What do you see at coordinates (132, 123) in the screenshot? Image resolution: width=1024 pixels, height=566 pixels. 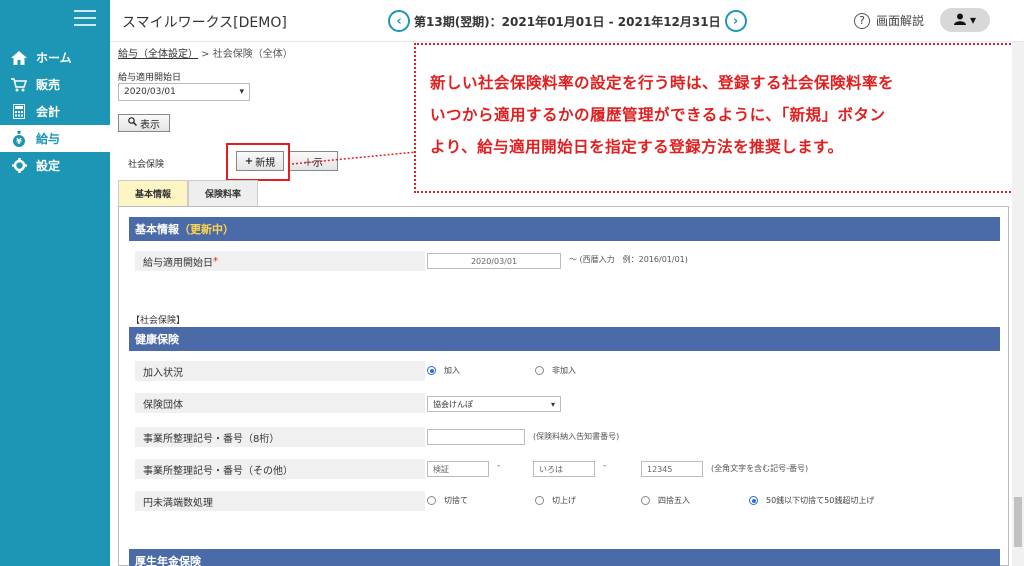 I see `search-icon` at bounding box center [132, 123].